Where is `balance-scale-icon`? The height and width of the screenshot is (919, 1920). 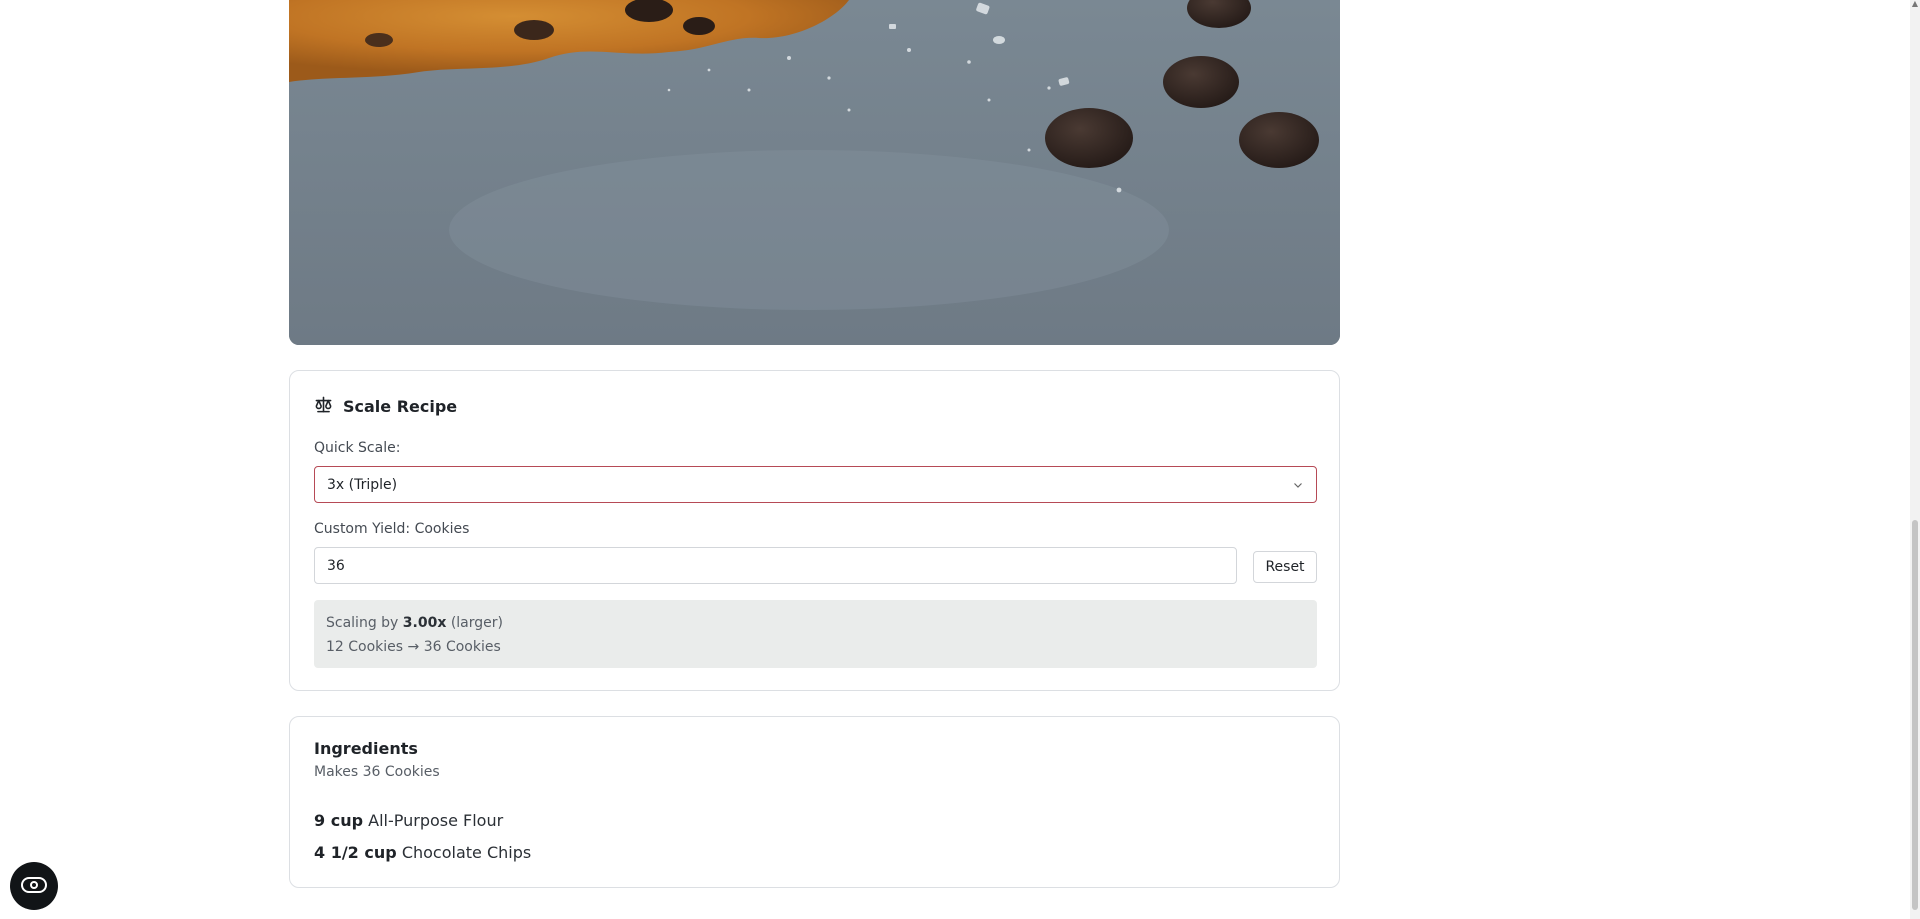
balance-scale-icon is located at coordinates (323, 406).